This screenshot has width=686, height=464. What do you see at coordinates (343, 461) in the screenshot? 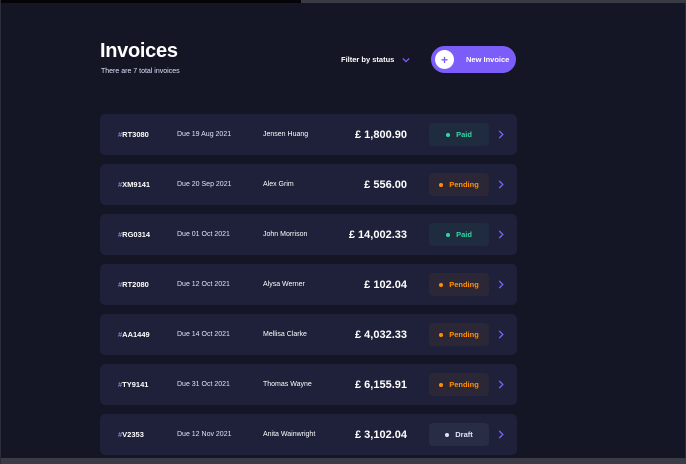
I see `bottom-bar` at bounding box center [343, 461].